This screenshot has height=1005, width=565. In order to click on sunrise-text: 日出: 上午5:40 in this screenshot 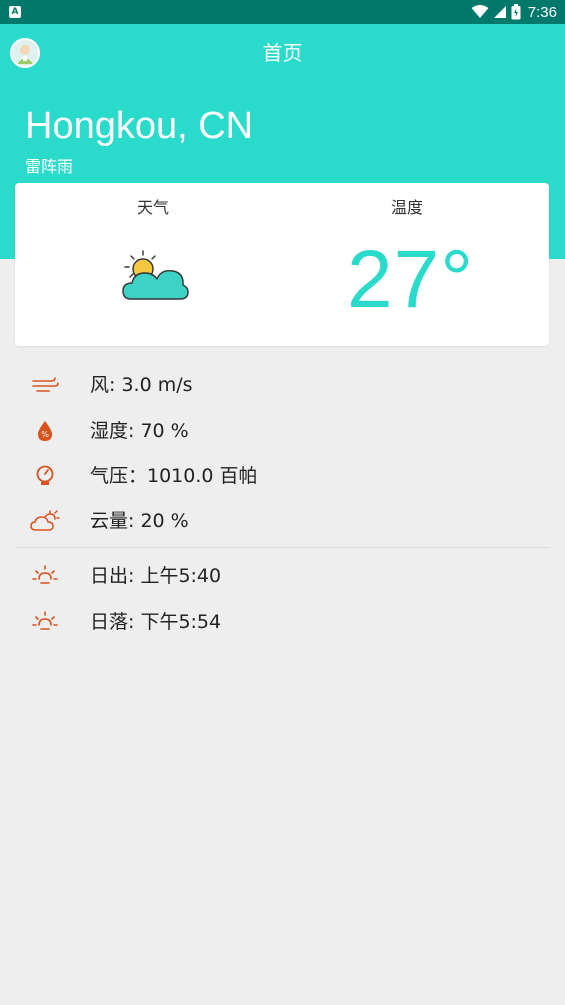, I will do `click(156, 576)`.